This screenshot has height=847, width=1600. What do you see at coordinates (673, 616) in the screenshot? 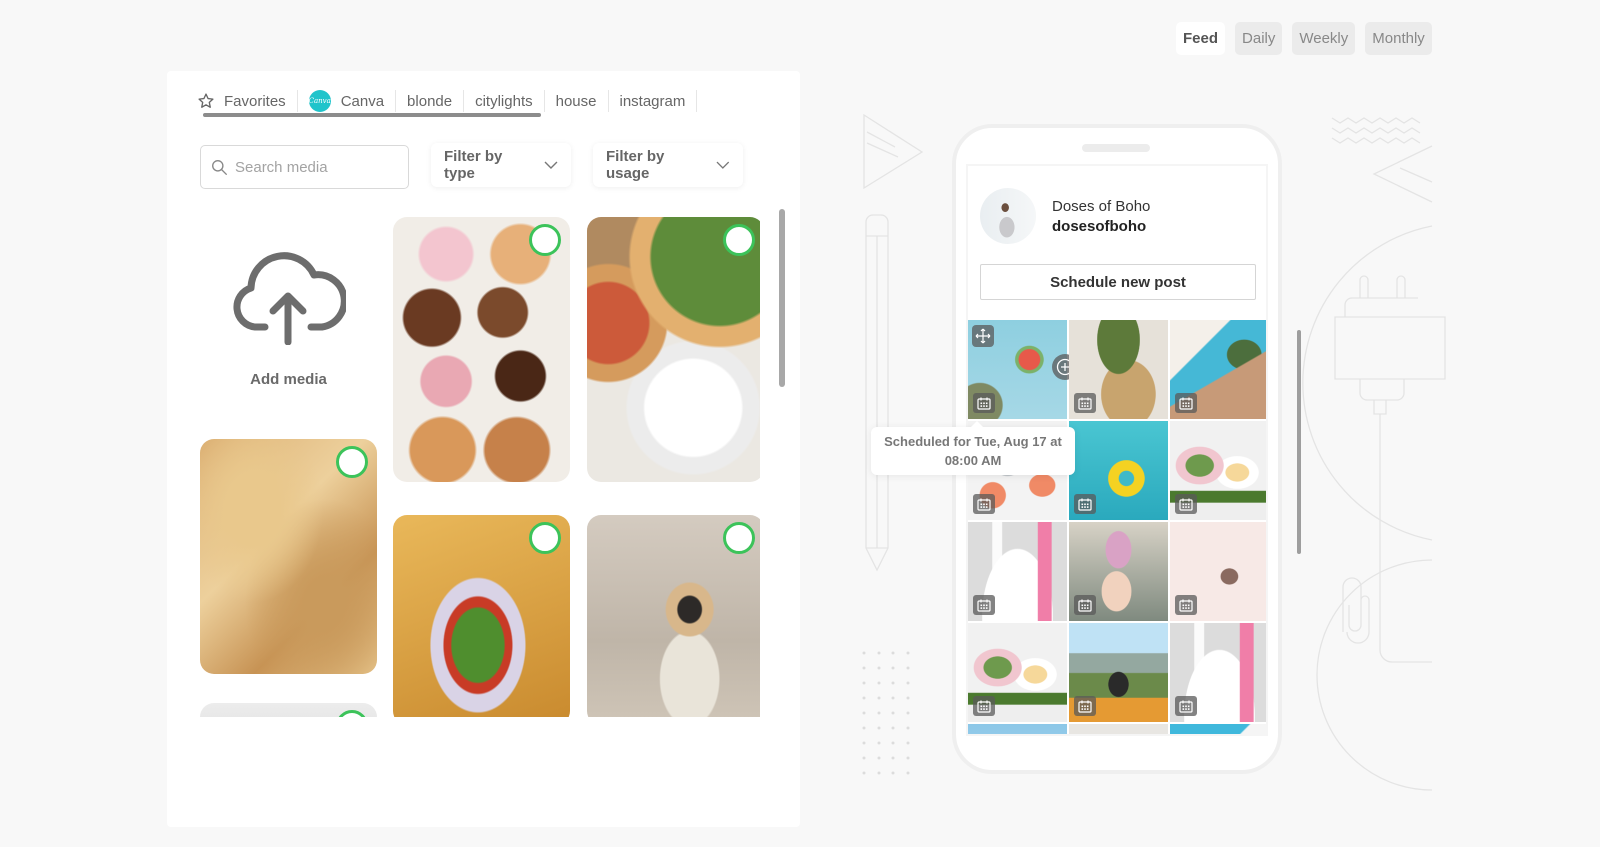
I see `media-item-woman-camera` at bounding box center [673, 616].